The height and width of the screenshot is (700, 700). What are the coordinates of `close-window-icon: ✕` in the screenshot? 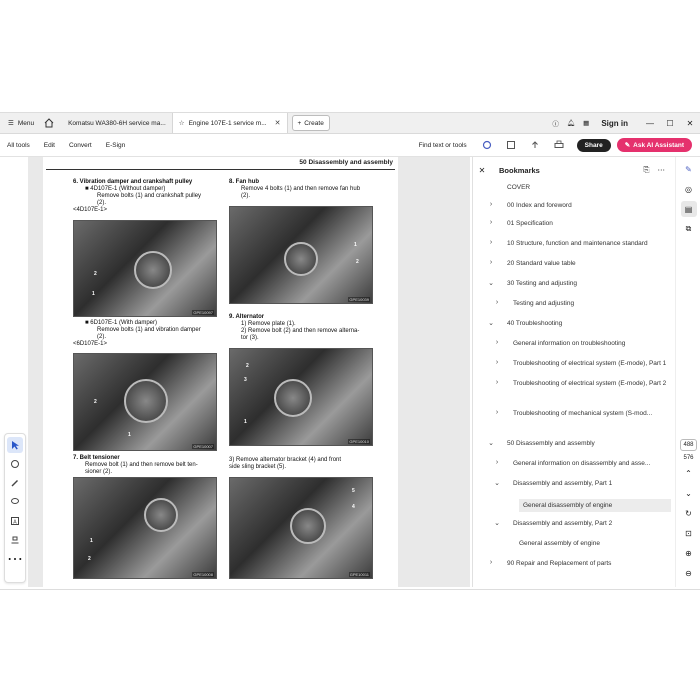 It's located at (690, 123).